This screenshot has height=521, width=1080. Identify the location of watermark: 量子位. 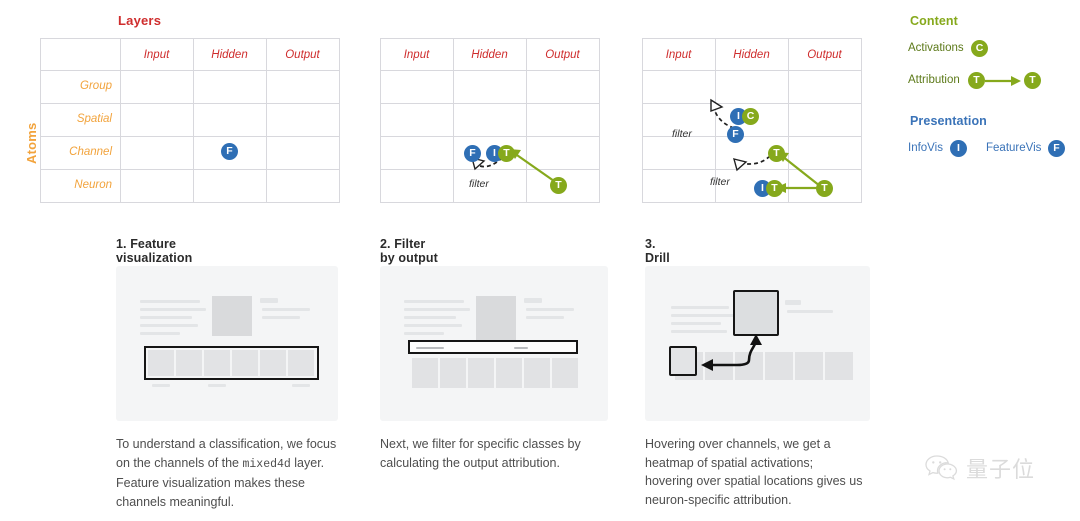
(980, 468).